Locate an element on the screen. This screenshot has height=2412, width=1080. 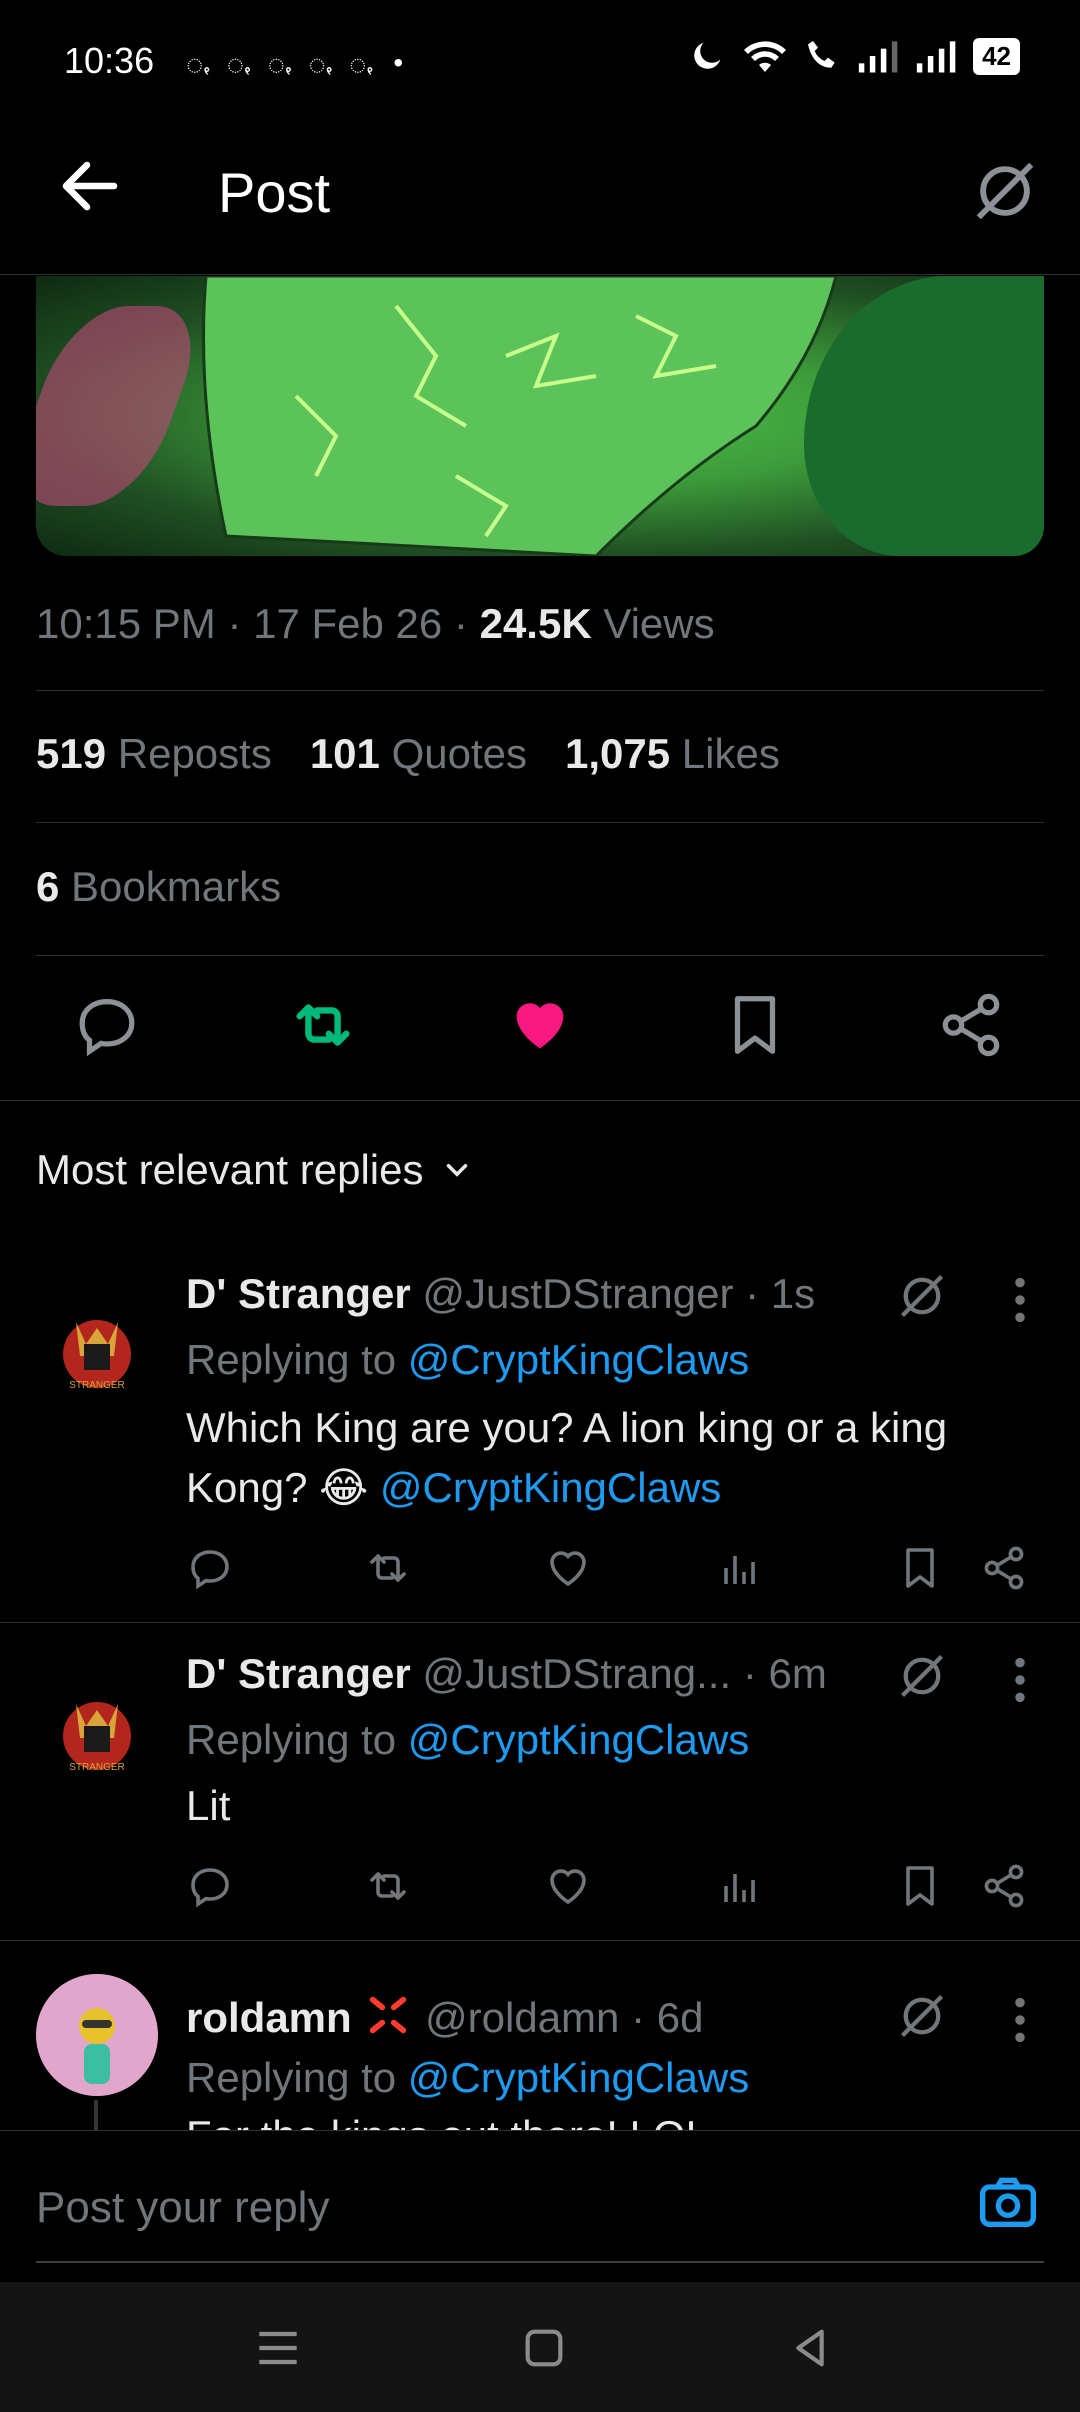
reply-author: D' Stranger @JustDStrang... · 6m is located at coordinates (506, 1674).